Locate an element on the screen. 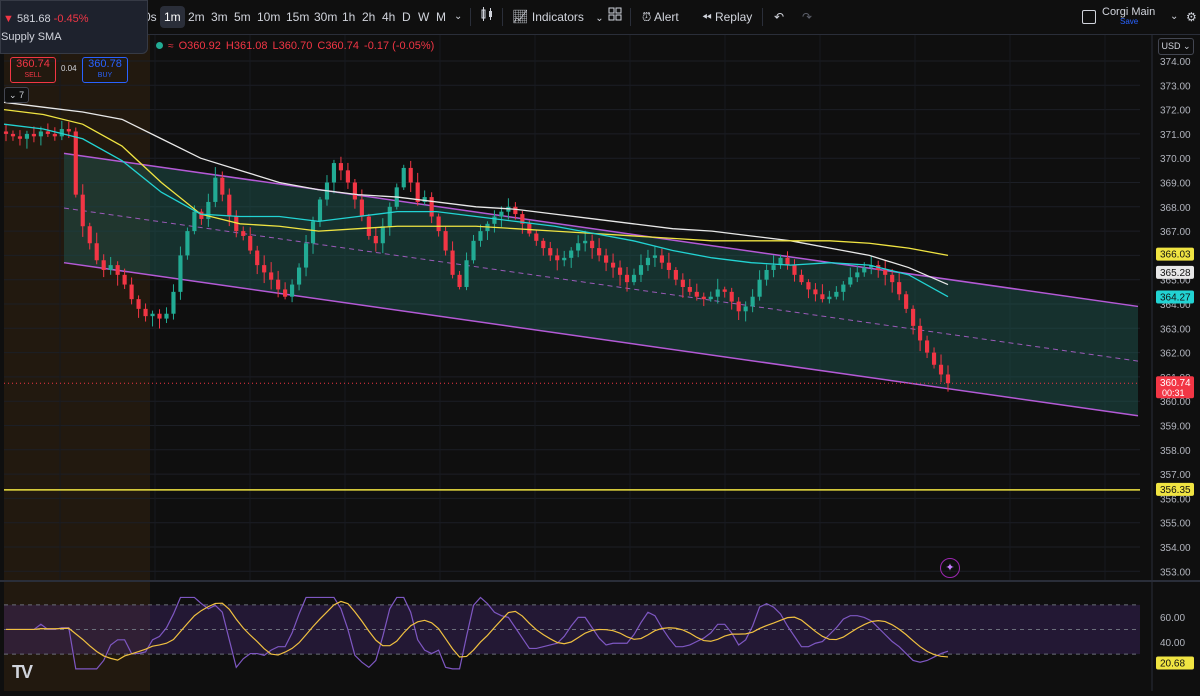  separator is located at coordinates (630, 17).